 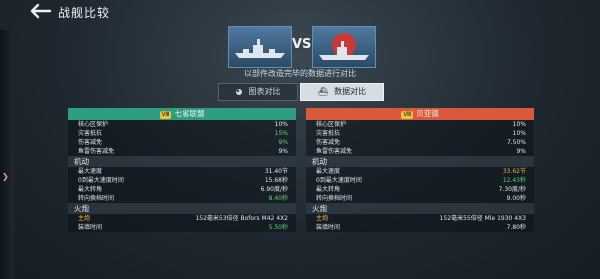 What do you see at coordinates (302, 44) in the screenshot?
I see `vs-label: VS` at bounding box center [302, 44].